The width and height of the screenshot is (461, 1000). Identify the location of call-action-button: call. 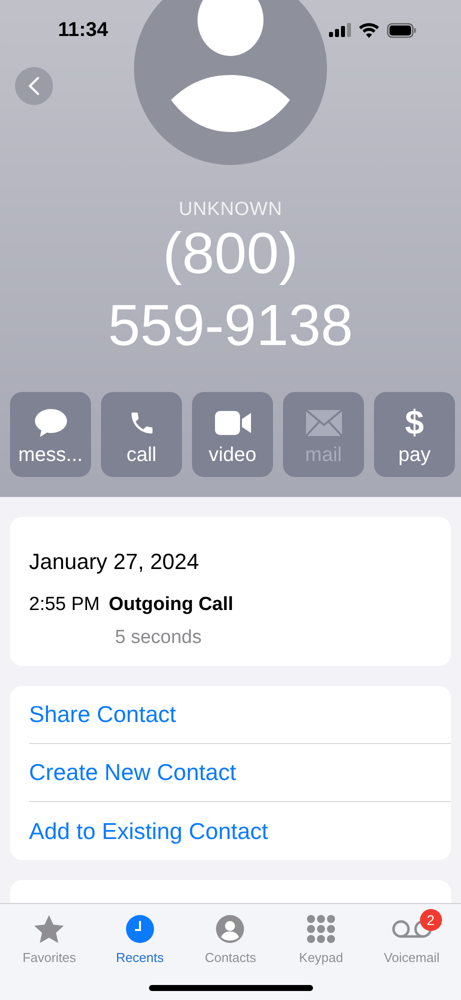
(141, 434).